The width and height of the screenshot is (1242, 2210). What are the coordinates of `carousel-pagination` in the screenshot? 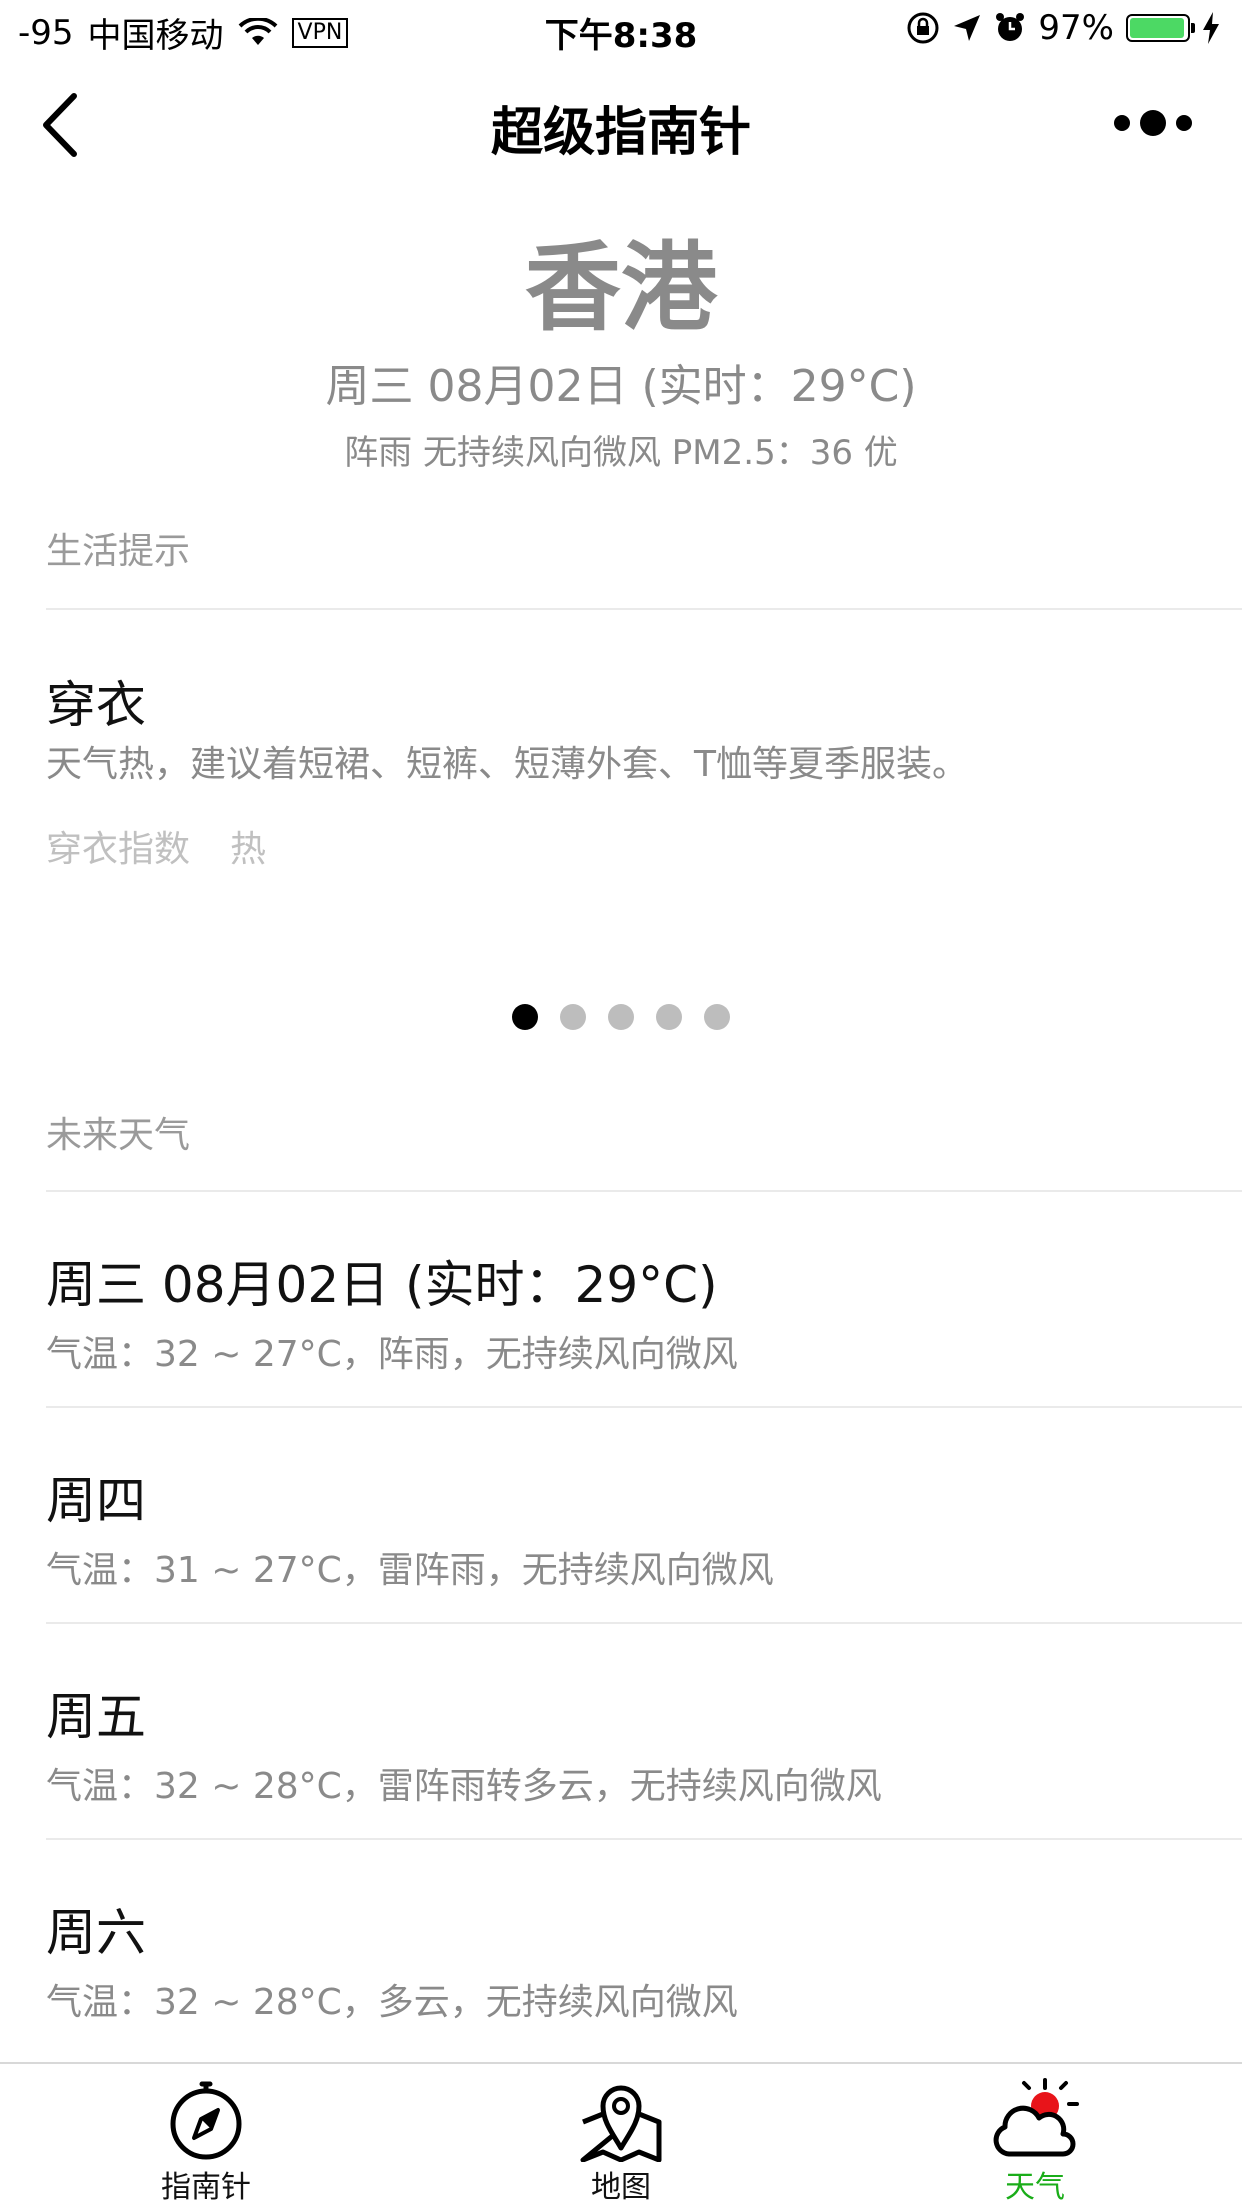 It's located at (621, 1017).